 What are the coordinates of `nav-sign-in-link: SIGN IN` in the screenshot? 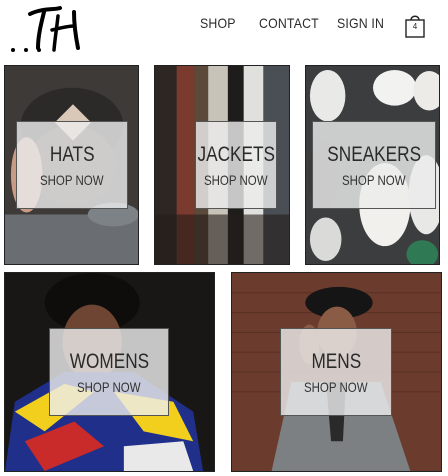 It's located at (360, 23).